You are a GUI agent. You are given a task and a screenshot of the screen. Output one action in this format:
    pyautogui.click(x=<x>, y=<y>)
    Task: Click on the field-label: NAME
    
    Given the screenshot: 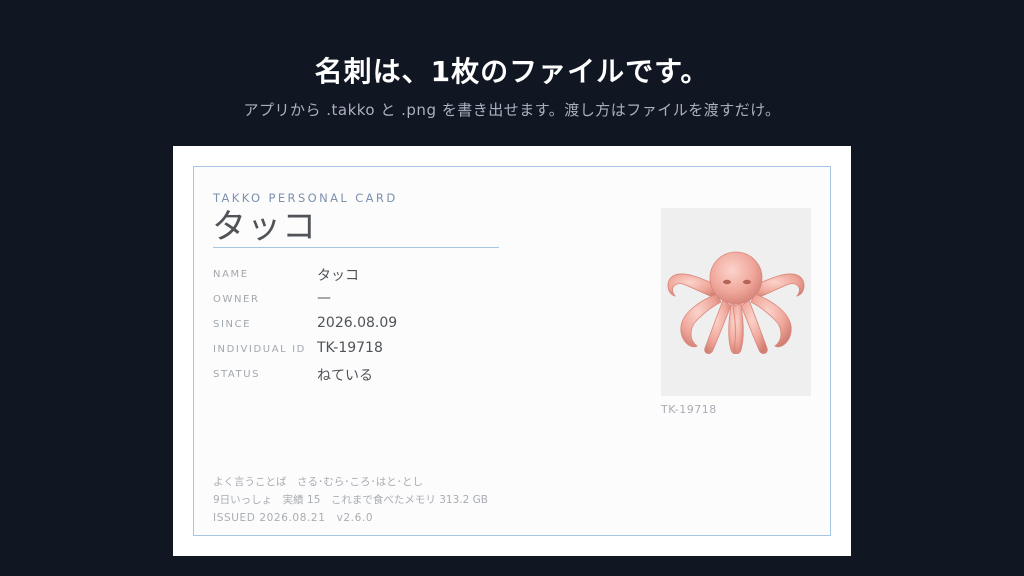 What is the action you would take?
    pyautogui.click(x=231, y=274)
    